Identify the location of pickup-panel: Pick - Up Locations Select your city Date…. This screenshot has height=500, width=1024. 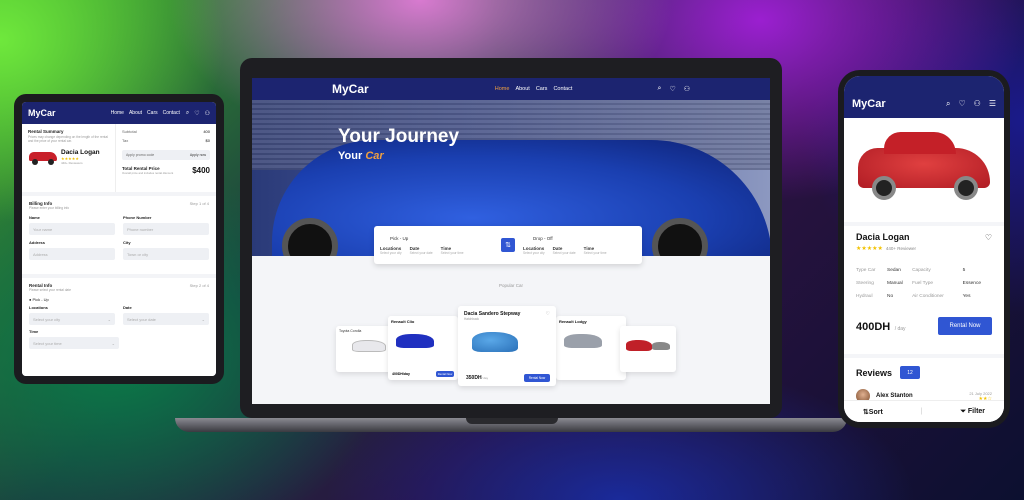
(436, 245).